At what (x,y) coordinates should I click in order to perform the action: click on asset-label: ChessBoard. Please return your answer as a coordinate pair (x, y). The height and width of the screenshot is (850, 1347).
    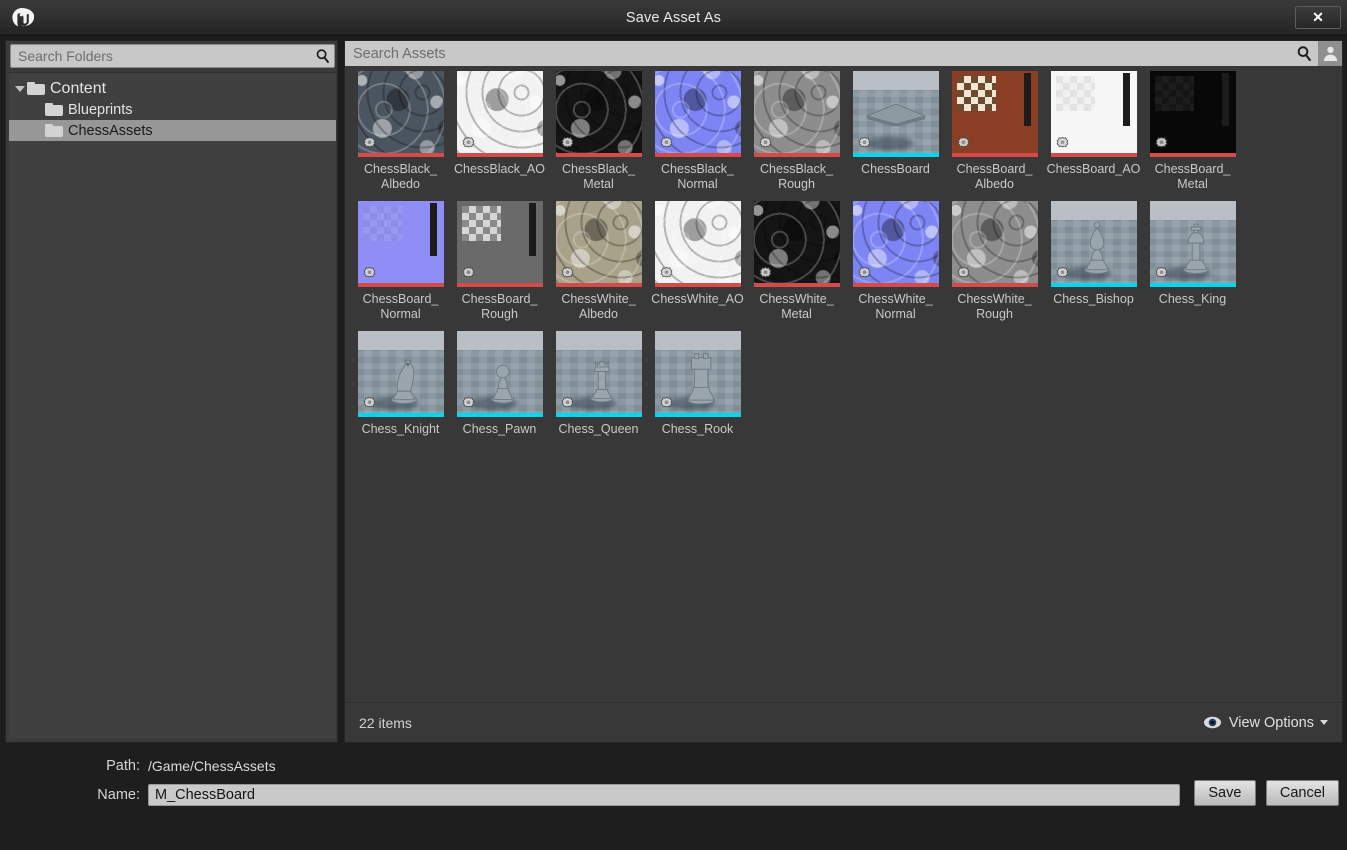
    Looking at the image, I should click on (895, 169).